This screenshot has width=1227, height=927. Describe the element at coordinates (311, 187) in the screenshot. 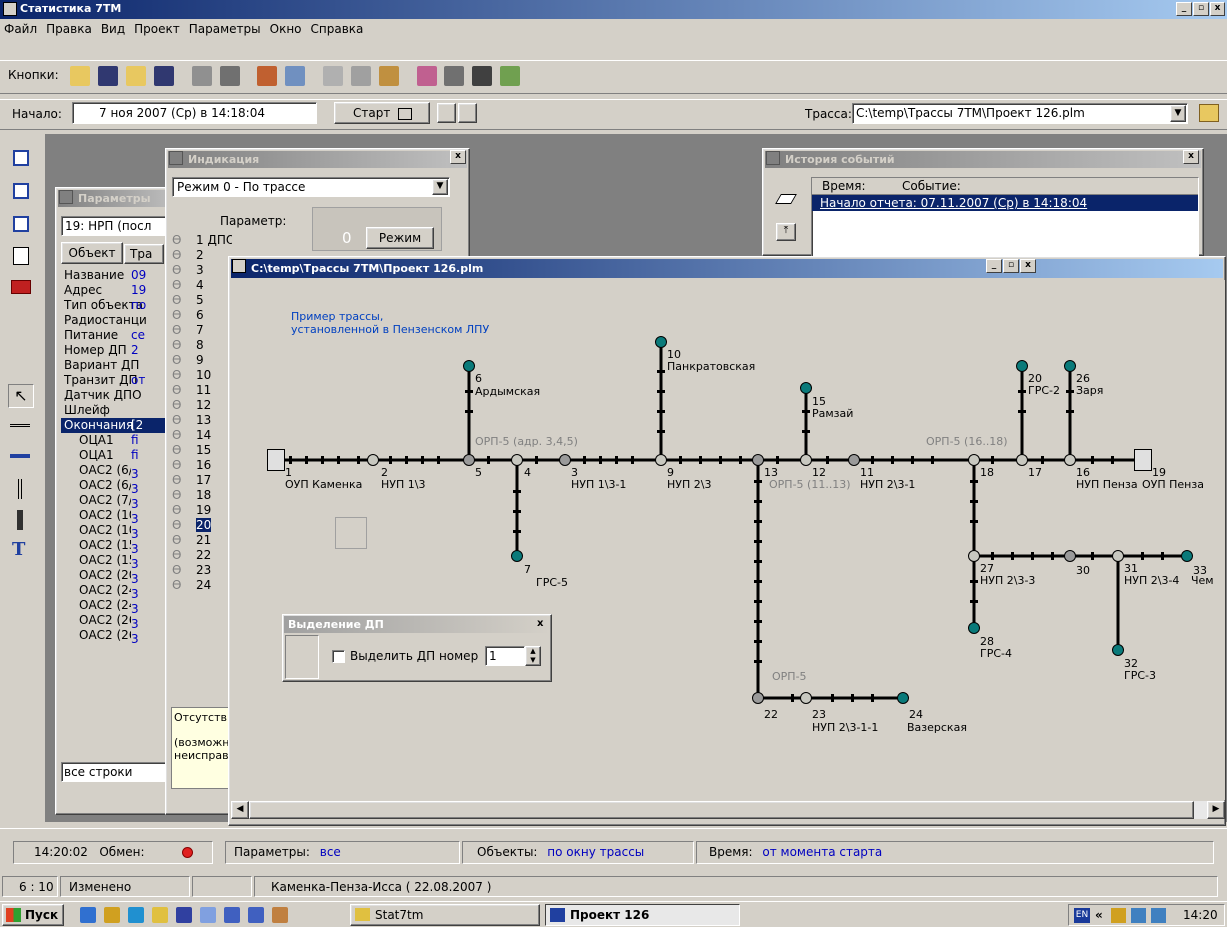

I see `mode-select: Режим 0 - По трассе ▼` at that location.